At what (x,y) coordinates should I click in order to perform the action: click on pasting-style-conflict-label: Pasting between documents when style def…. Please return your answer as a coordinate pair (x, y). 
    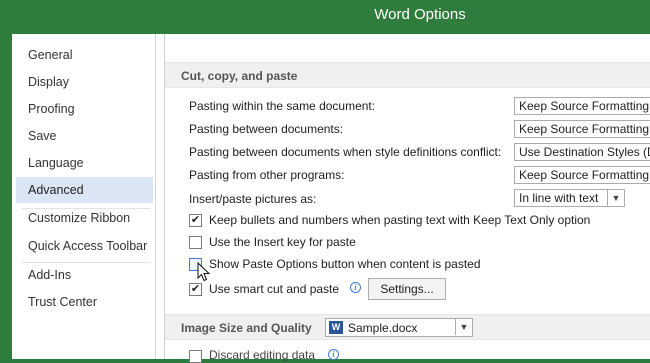
    Looking at the image, I should click on (345, 152).